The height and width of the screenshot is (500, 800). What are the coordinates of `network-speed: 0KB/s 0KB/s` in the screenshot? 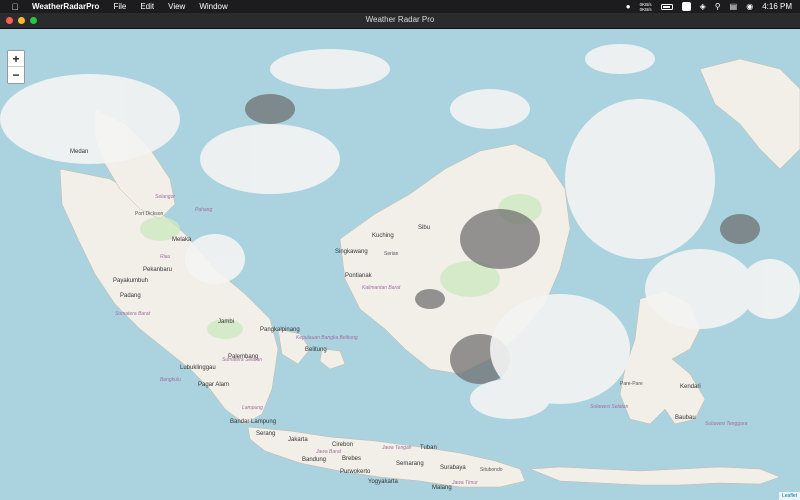 It's located at (646, 7).